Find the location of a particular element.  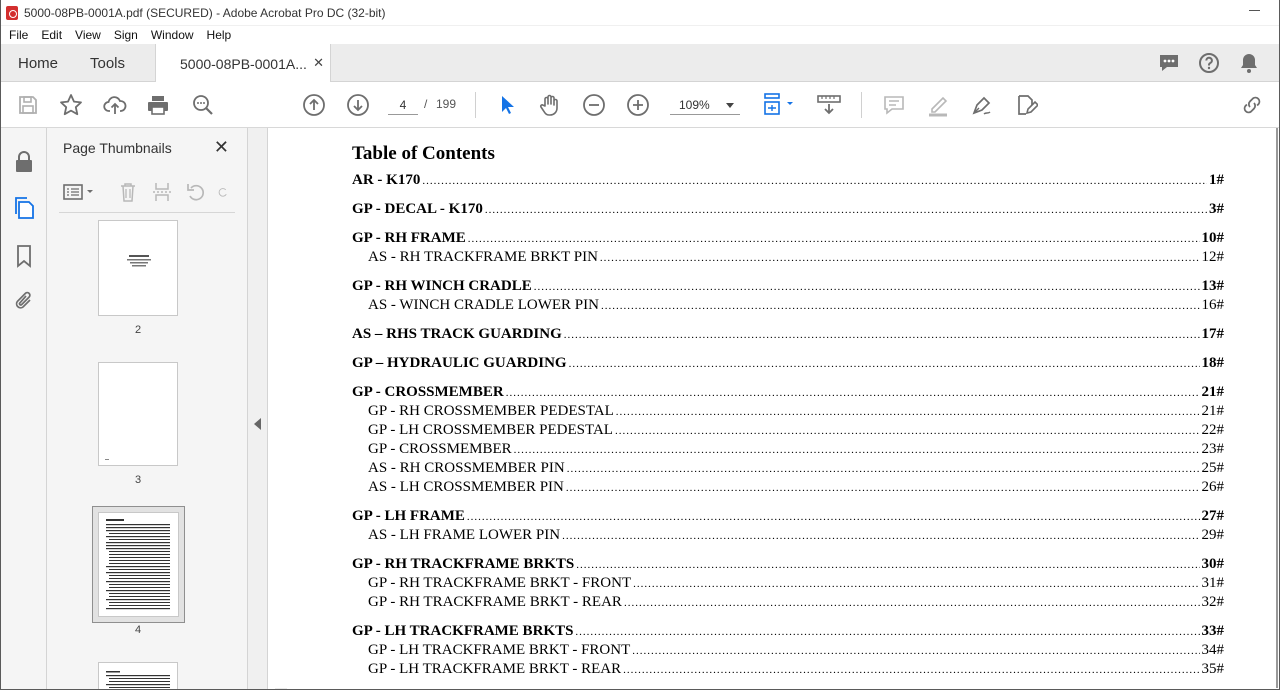

delete-page-icon is located at coordinates (128, 192).